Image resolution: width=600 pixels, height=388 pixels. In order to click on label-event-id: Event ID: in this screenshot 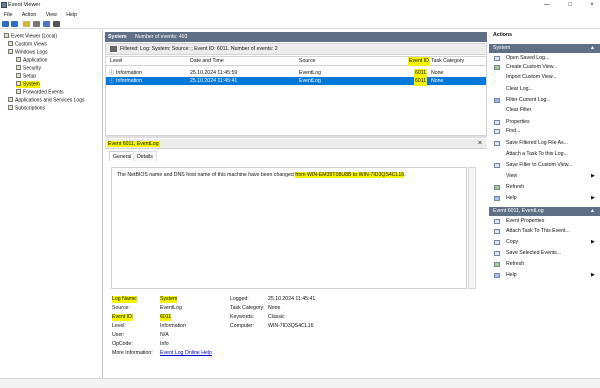, I will do `click(123, 317)`.